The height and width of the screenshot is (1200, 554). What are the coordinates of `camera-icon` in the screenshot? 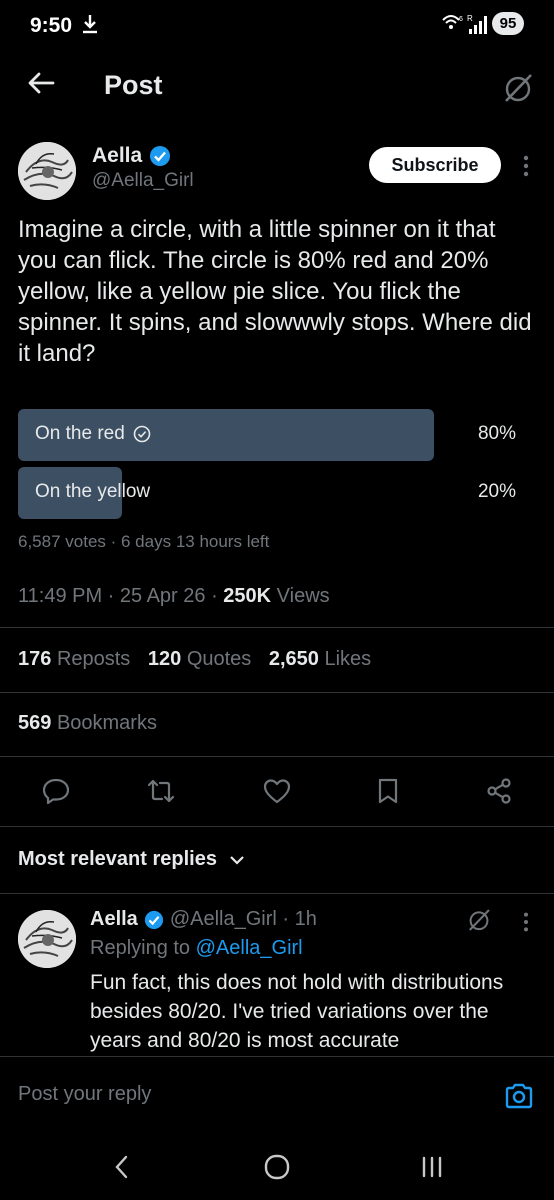 It's located at (519, 1096).